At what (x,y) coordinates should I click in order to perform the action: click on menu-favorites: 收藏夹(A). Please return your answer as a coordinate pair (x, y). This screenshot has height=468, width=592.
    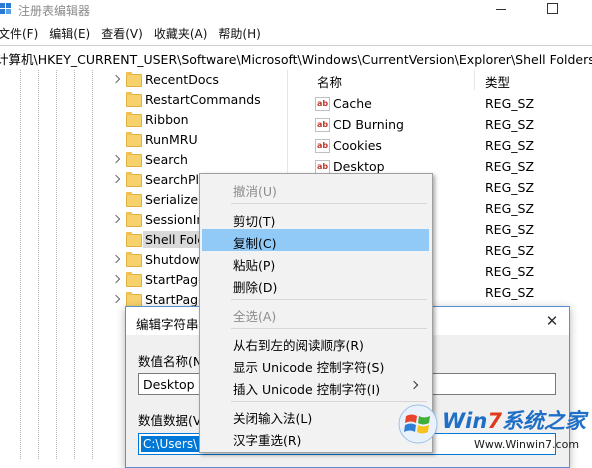
    Looking at the image, I should click on (183, 33).